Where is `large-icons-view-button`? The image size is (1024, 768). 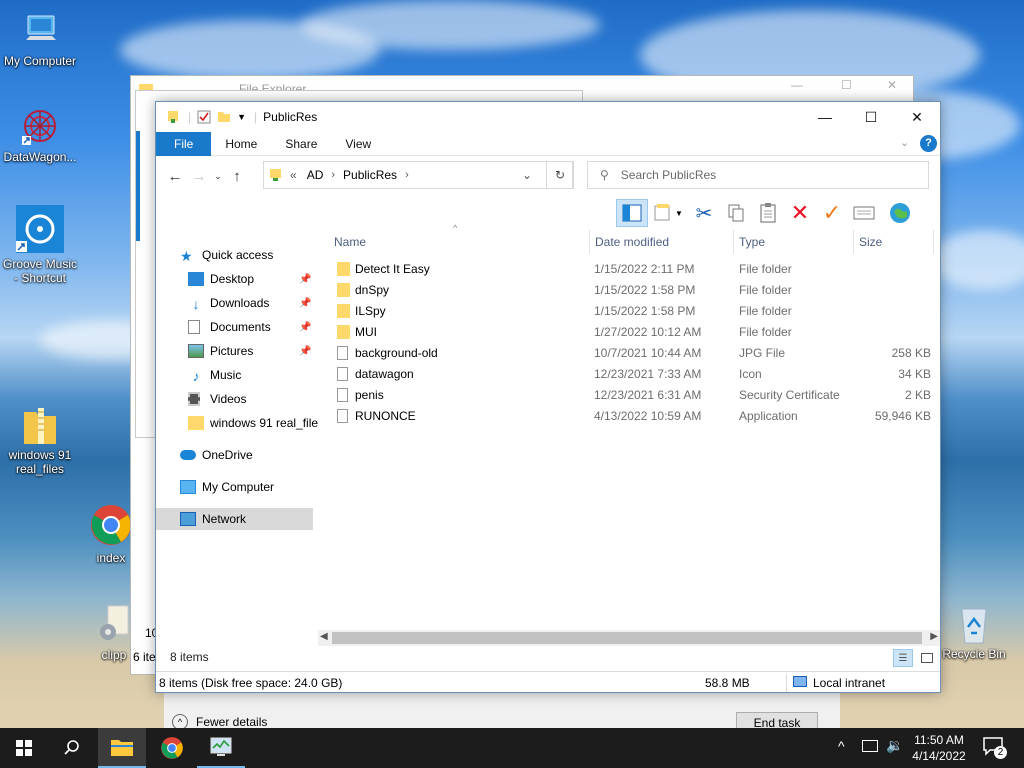 large-icons-view-button is located at coordinates (927, 658).